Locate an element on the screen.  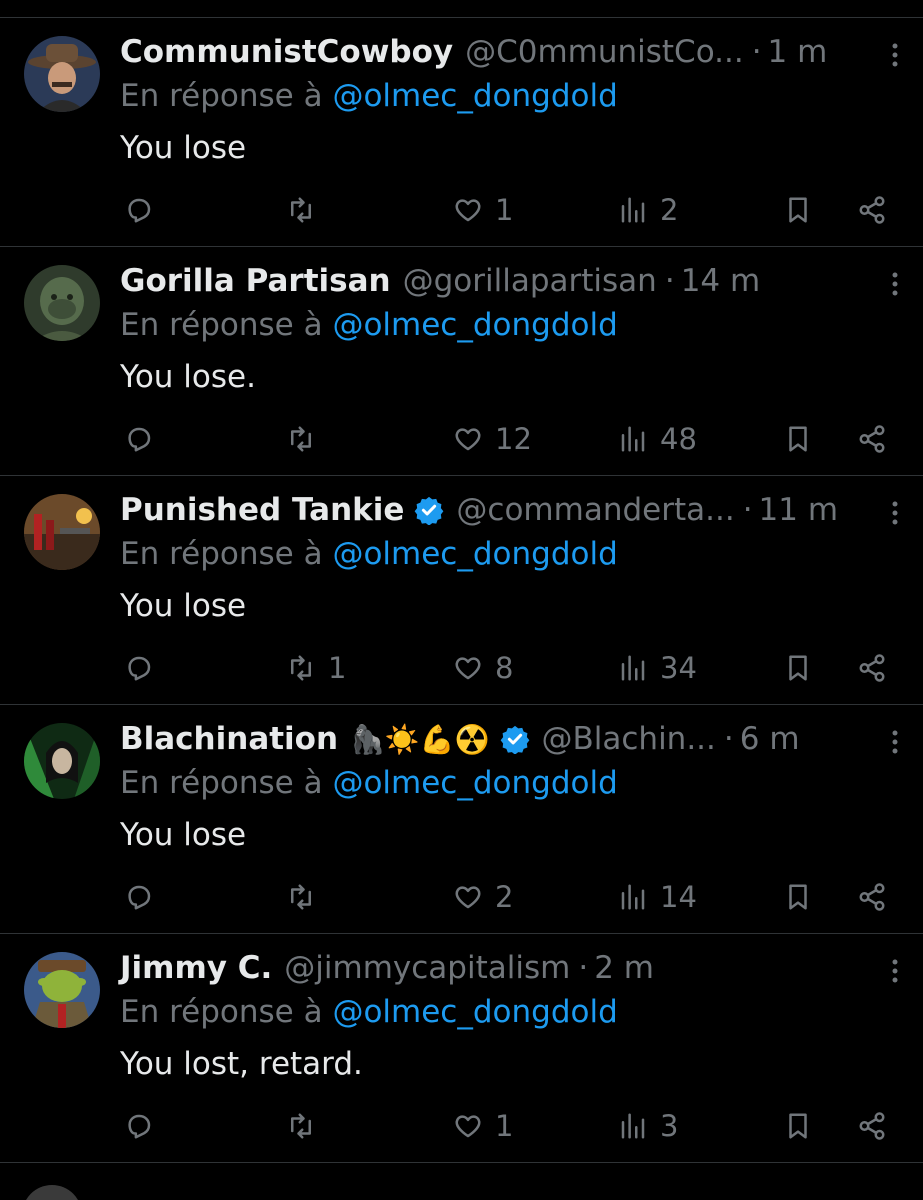
author-handle: @jimmycapitalism is located at coordinates (427, 968).